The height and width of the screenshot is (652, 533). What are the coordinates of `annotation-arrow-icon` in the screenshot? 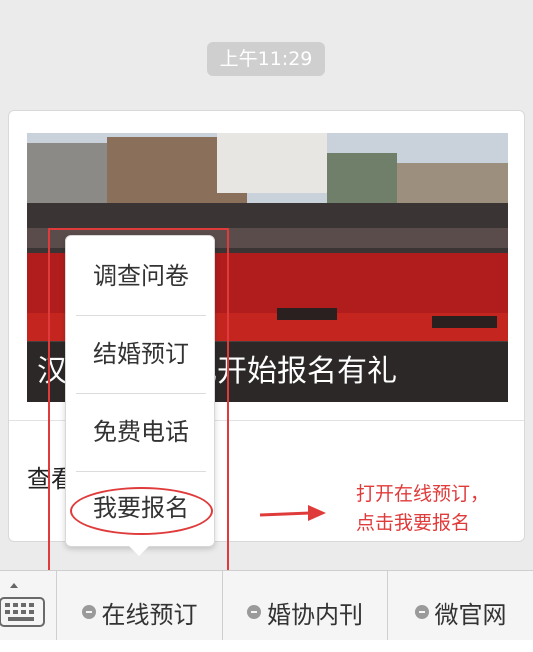 It's located at (292, 513).